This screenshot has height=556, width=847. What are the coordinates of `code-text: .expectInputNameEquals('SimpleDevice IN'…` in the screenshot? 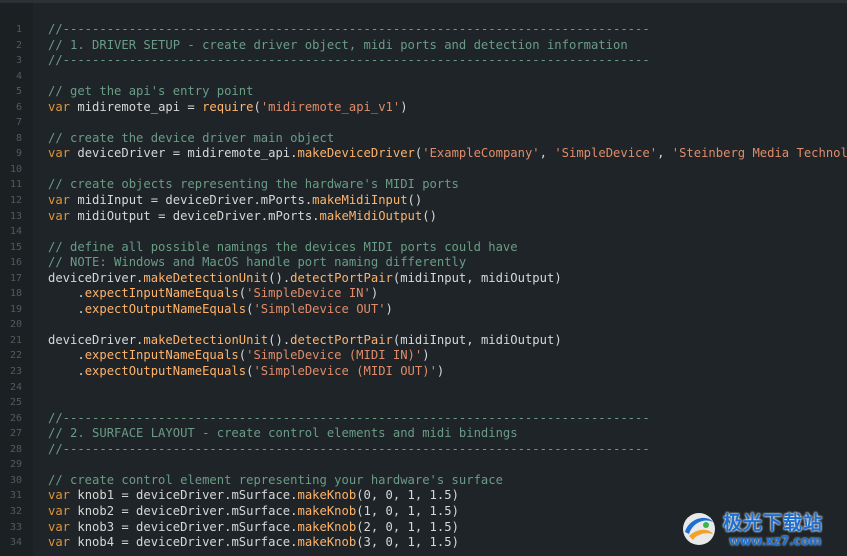 It's located at (213, 294).